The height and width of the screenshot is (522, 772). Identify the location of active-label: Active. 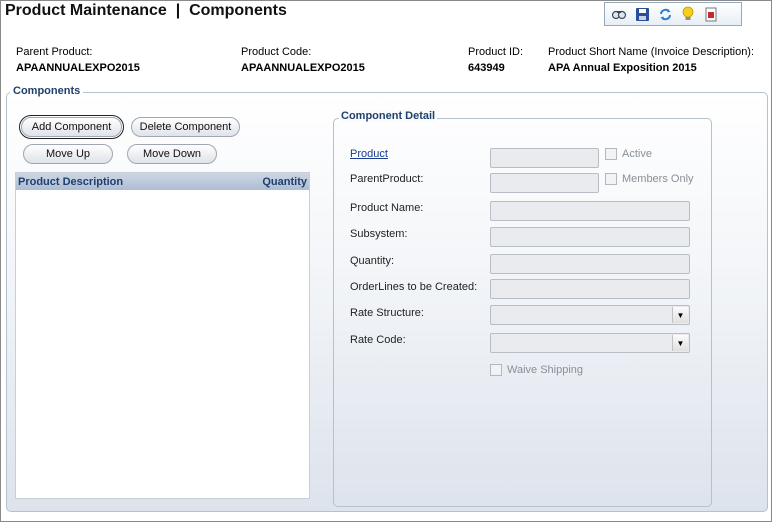
(637, 154).